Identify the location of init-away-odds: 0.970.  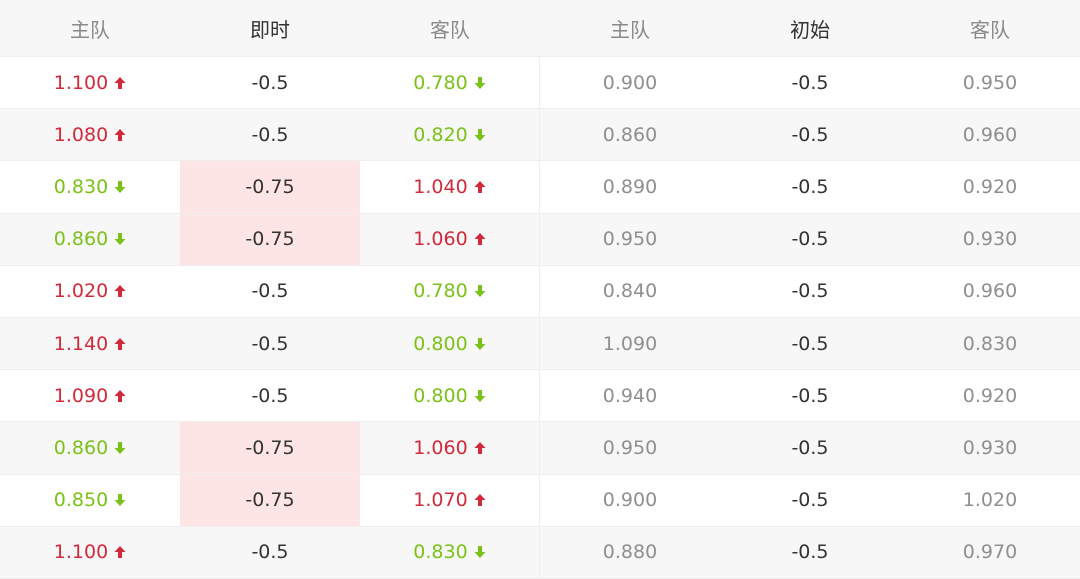
(990, 552).